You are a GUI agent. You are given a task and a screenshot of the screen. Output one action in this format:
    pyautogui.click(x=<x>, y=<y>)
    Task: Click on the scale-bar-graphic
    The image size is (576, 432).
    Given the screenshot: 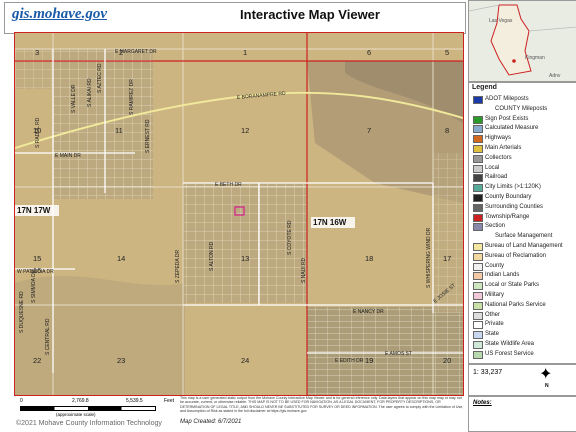 What is the action you would take?
    pyautogui.click(x=88, y=408)
    